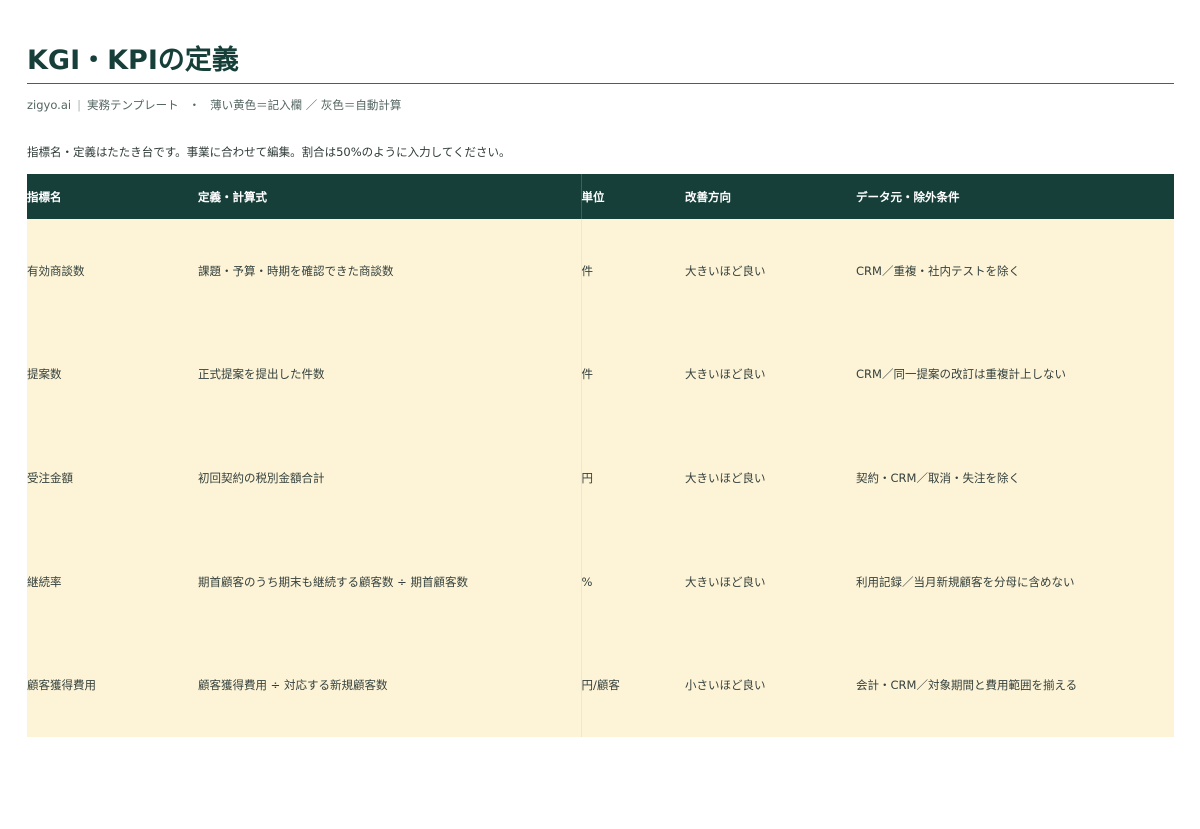  I want to click on source-cell: 契約・CRM／取消・失注を除く, so click(1015, 478).